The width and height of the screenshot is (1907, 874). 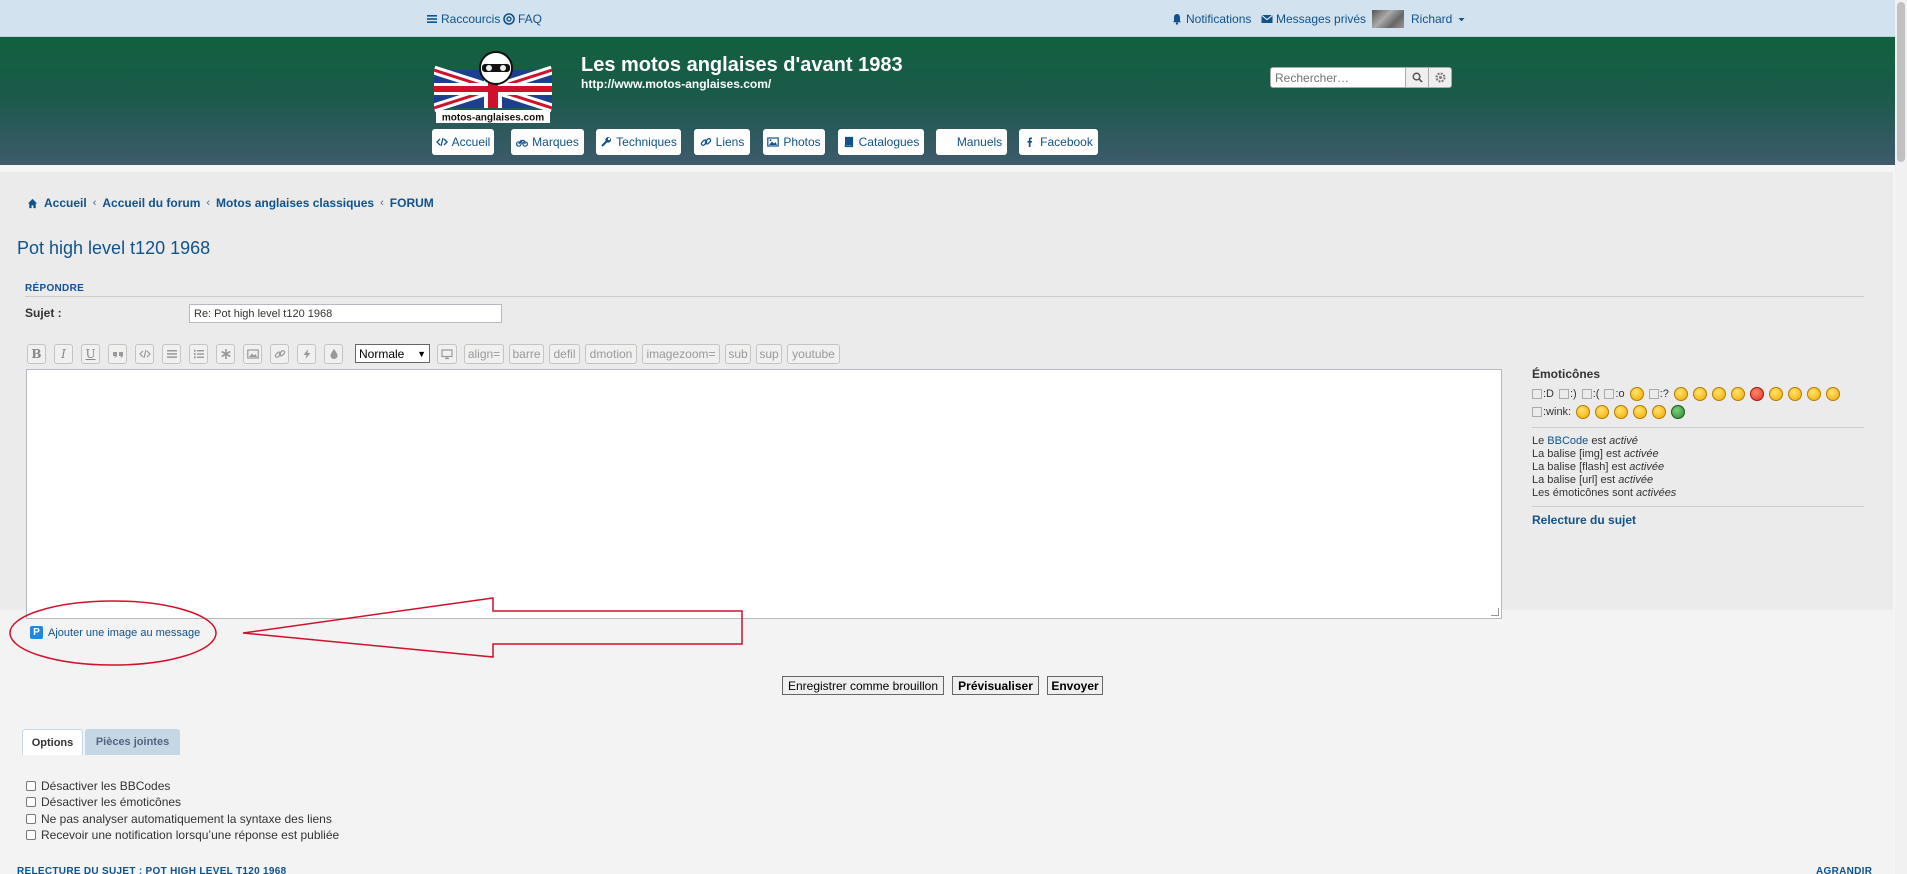 I want to click on breadcrumb-home: Accueil, so click(x=65, y=203).